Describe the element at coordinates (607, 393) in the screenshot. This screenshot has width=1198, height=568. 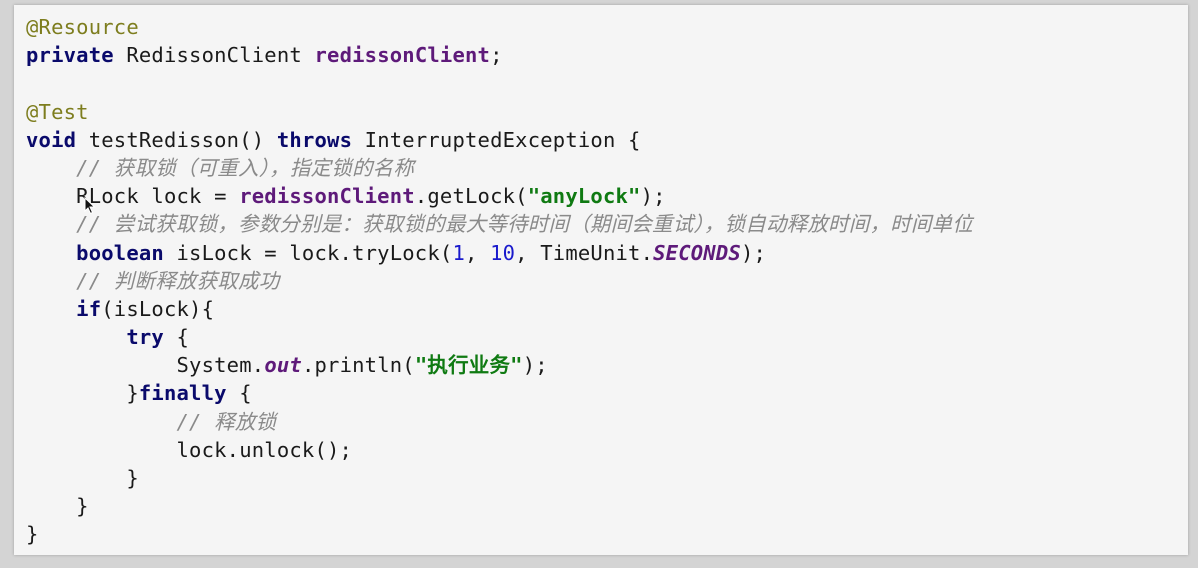
I see `code-line-14: }finally {` at that location.